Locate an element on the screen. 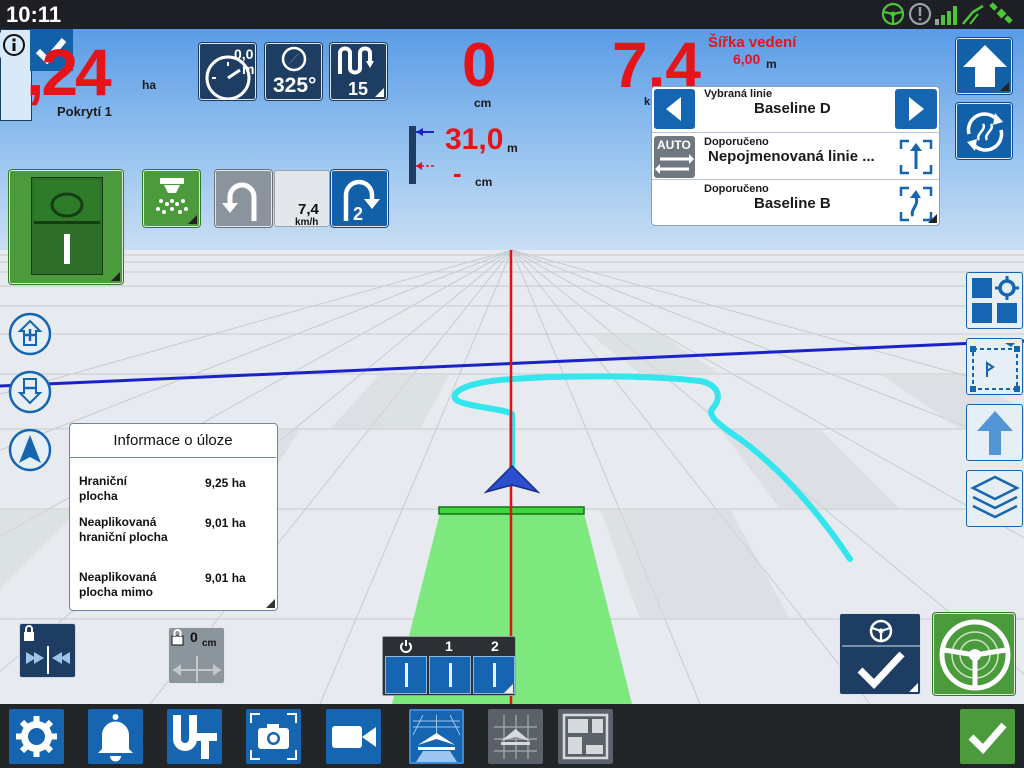 This screenshot has width=1024, height=768. u-turn-left-button is located at coordinates (243, 198).